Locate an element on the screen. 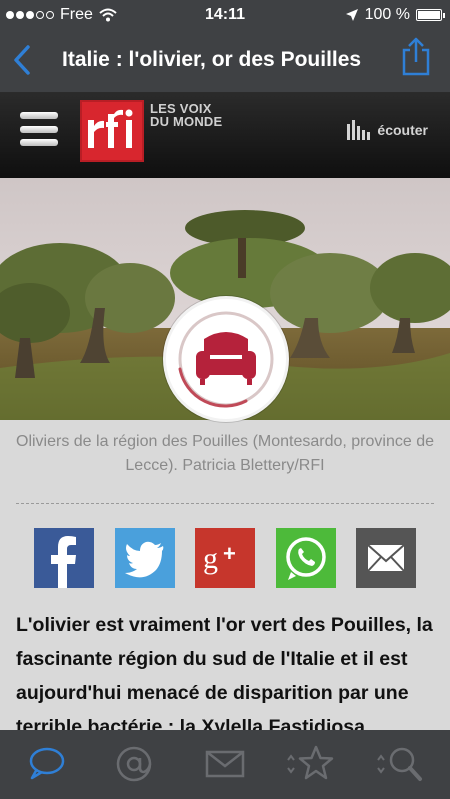 The width and height of the screenshot is (450, 799). whatsapp-icon is located at coordinates (306, 558).